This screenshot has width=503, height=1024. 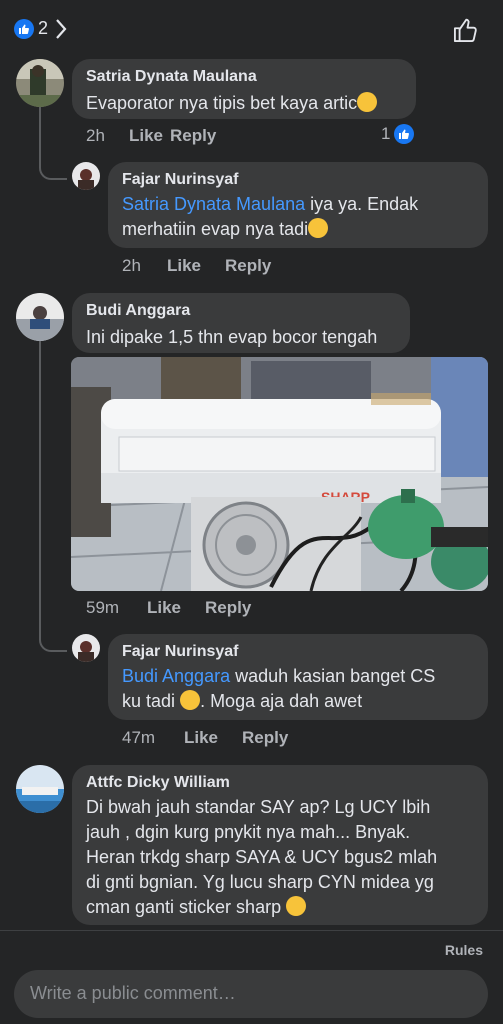 I want to click on reaction-count: 2, so click(x=43, y=28).